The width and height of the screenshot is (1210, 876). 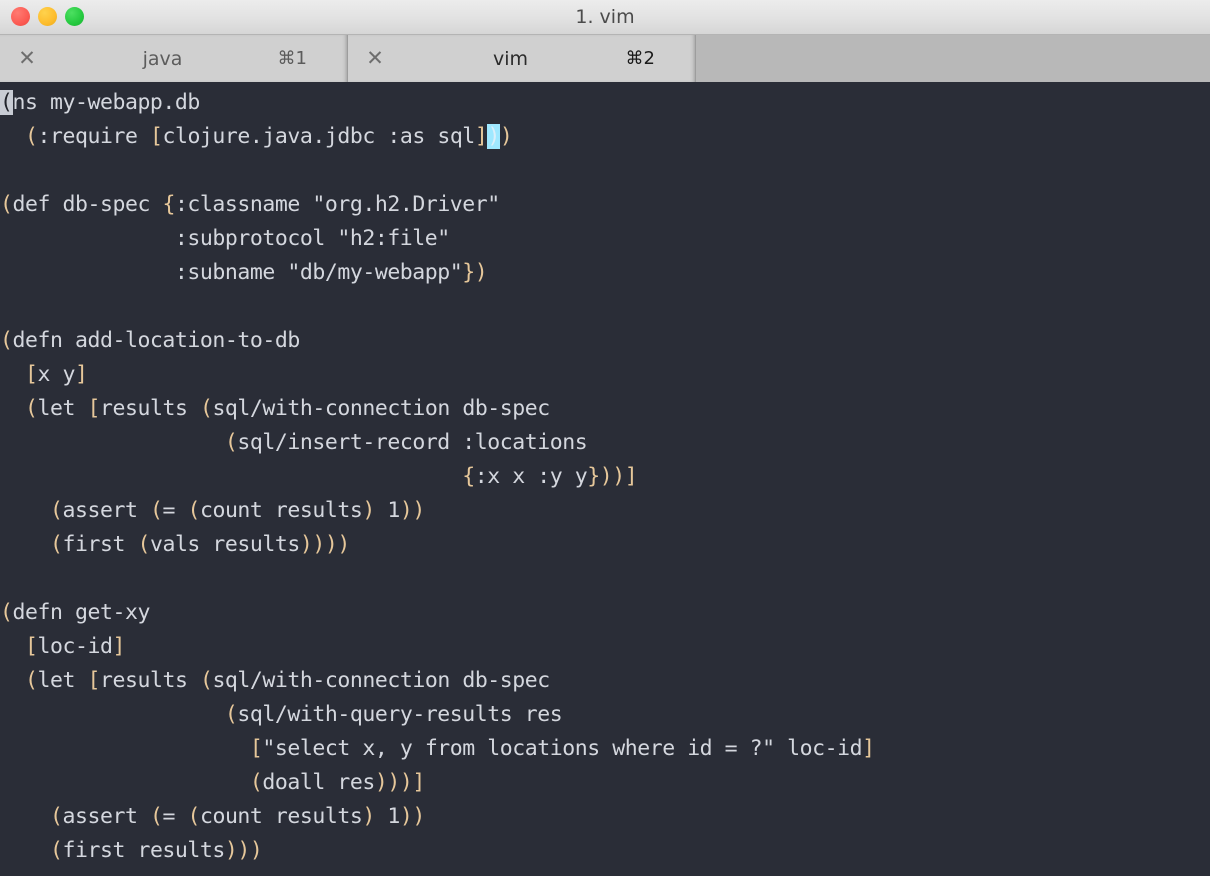 What do you see at coordinates (550, 476) in the screenshot?
I see `code-line: {:x x :y y}))]` at bounding box center [550, 476].